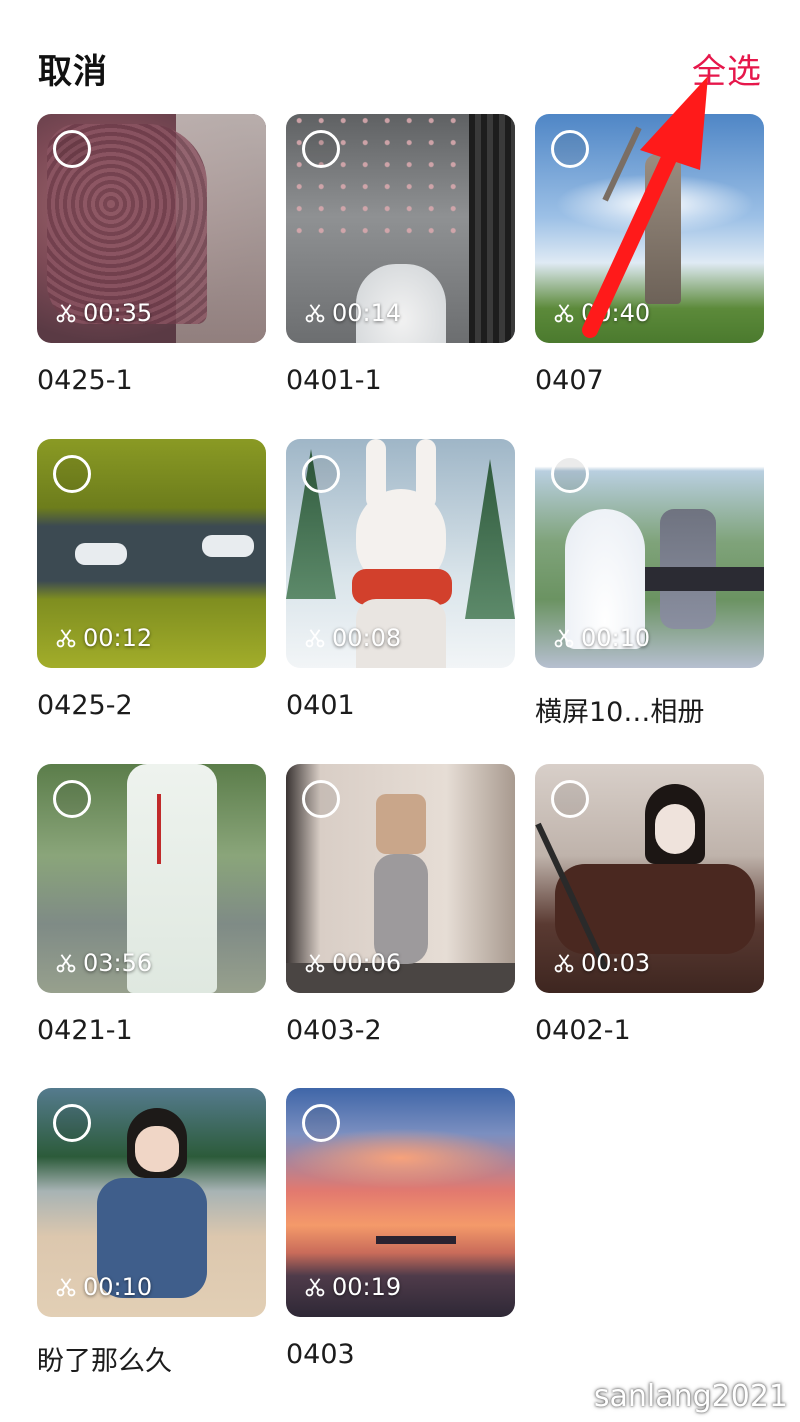  Describe the element at coordinates (151, 228) in the screenshot. I see `album-thumbnail: 00:35` at that location.